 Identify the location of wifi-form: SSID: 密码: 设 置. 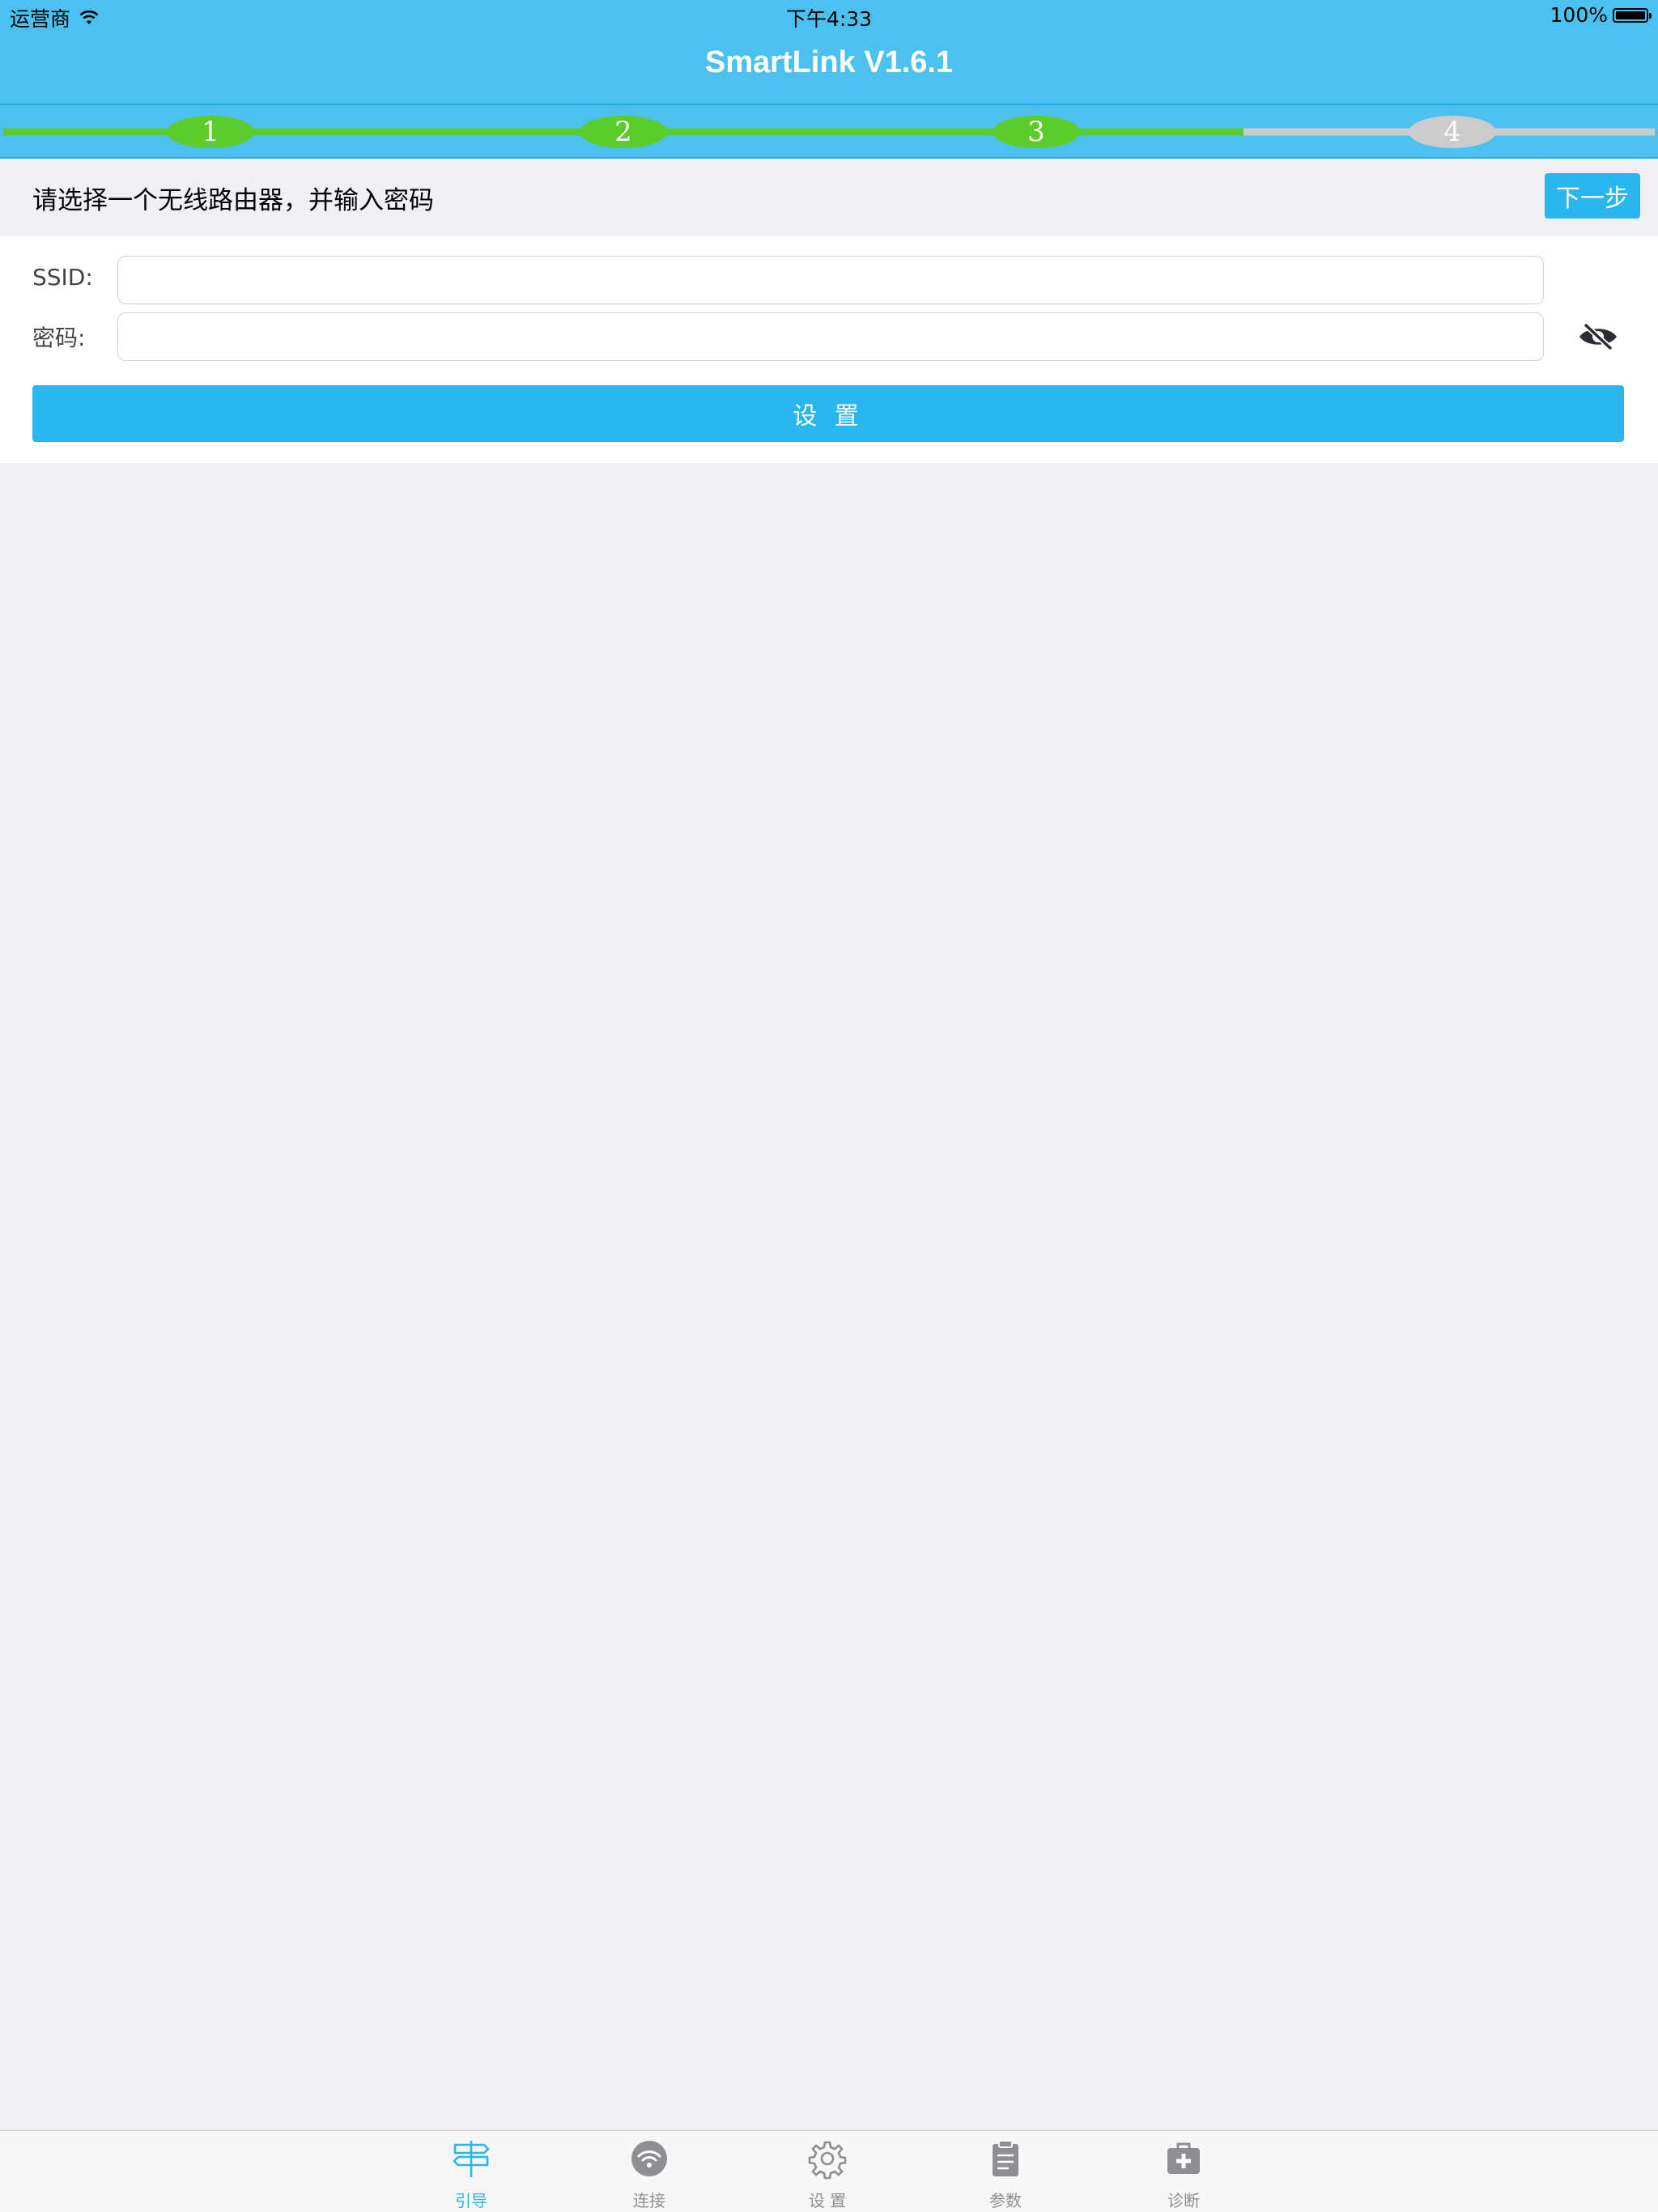
(829, 349).